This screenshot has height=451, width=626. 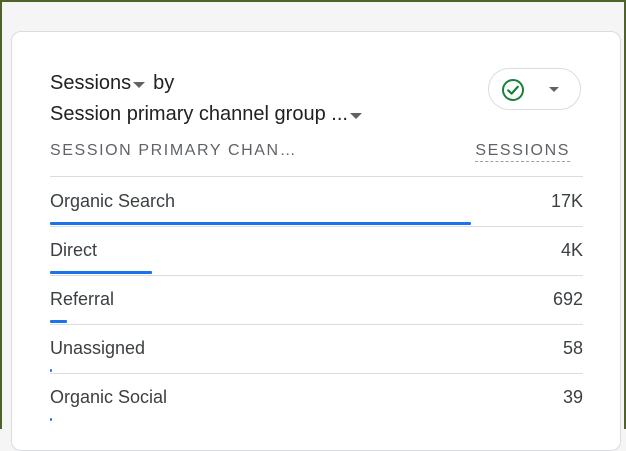 I want to click on chevron-down-icon, so click(x=554, y=89).